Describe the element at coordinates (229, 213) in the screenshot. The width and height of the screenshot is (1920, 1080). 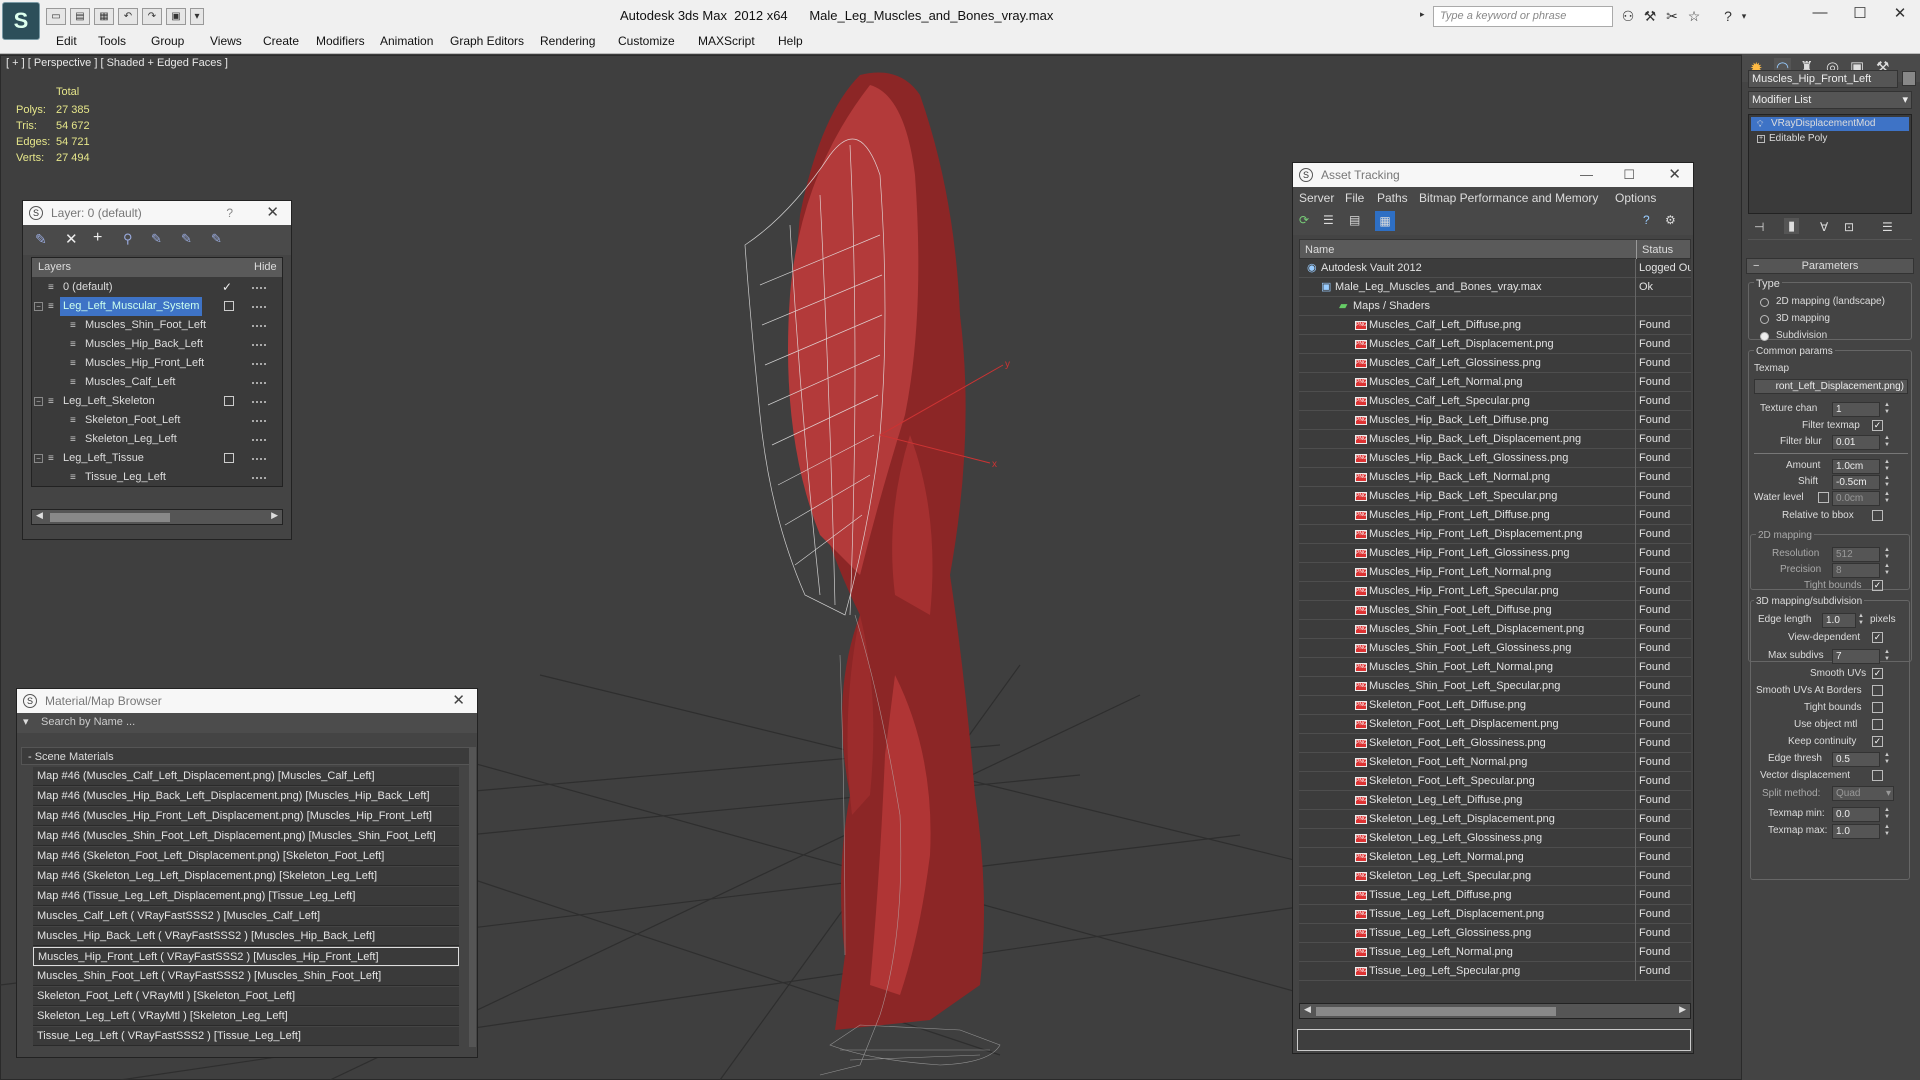
I see `layer-help-button: ?` at that location.